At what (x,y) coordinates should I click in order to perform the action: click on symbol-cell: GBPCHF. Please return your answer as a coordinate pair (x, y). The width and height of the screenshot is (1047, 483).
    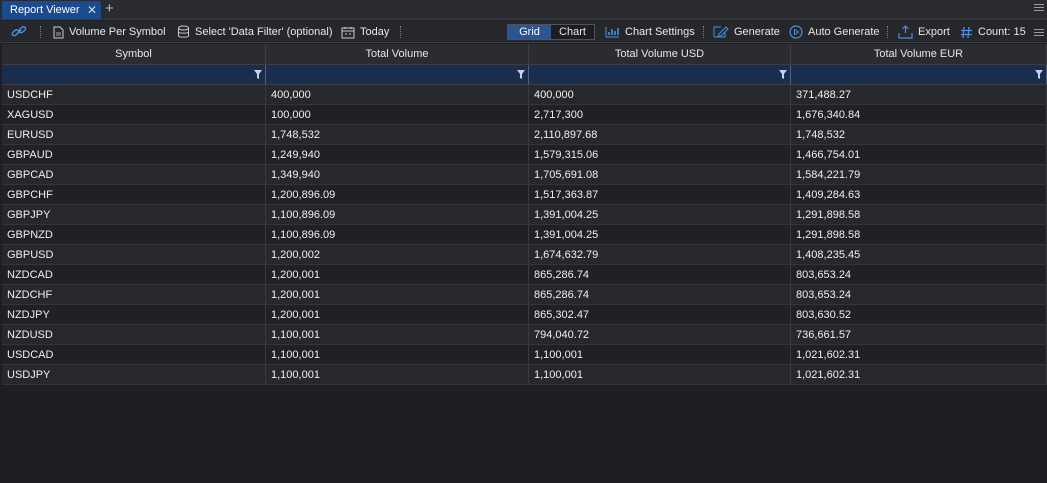
    Looking at the image, I should click on (134, 194).